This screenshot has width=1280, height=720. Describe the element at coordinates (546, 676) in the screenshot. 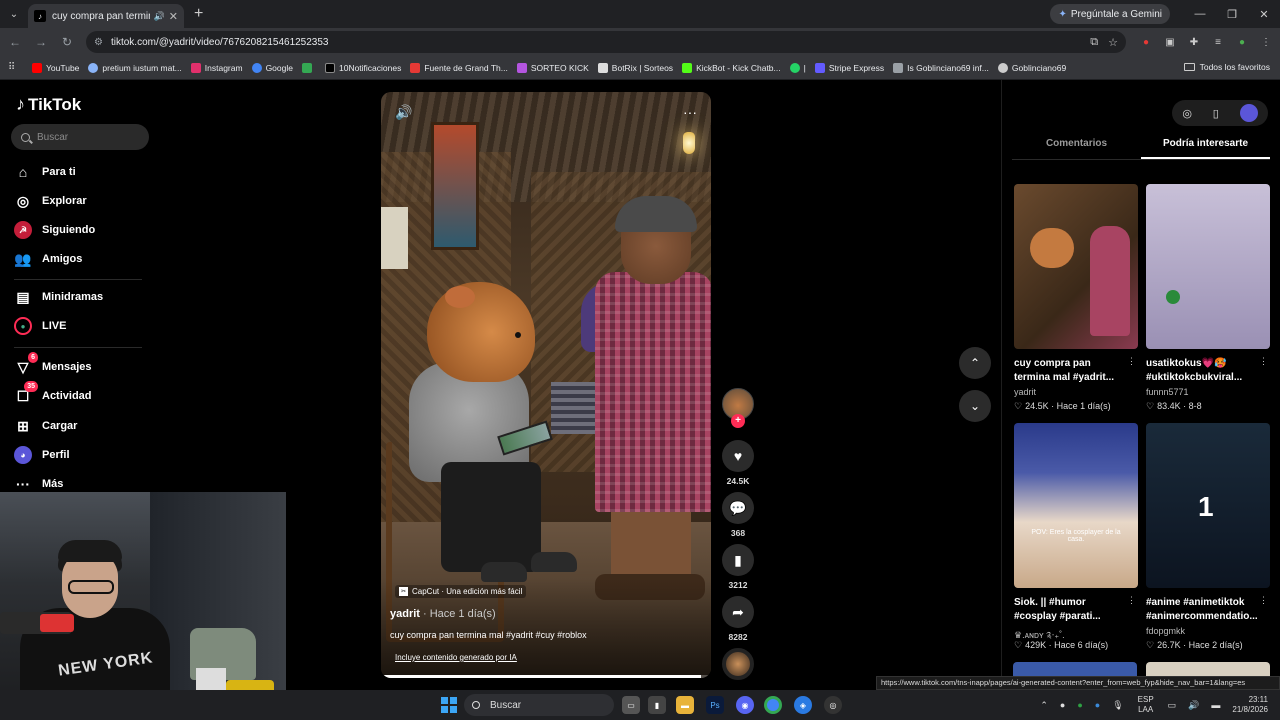

I see `video-progress-bar` at that location.